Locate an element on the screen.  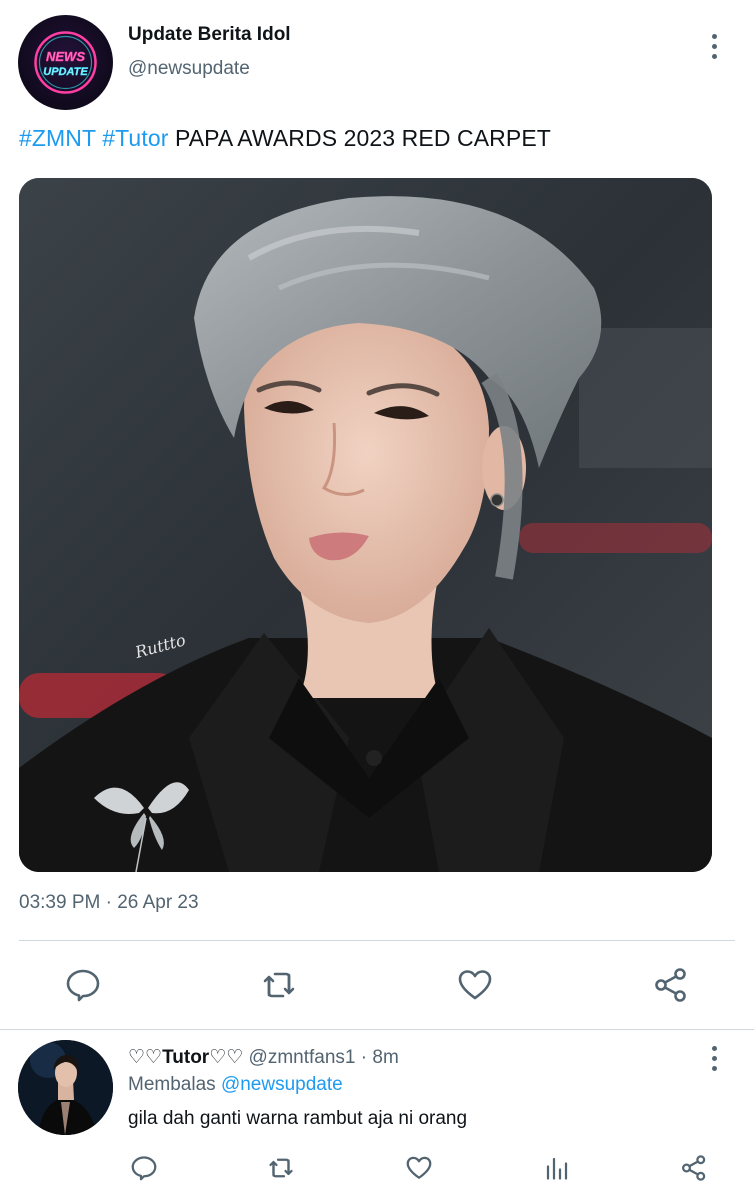
reply-text: gila dah ganti warna rambut aja ni orang is located at coordinates (298, 1118).